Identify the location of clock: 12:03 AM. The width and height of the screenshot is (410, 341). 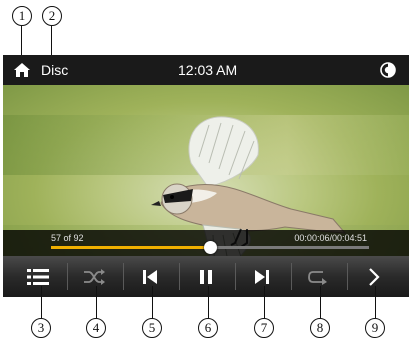
(208, 70).